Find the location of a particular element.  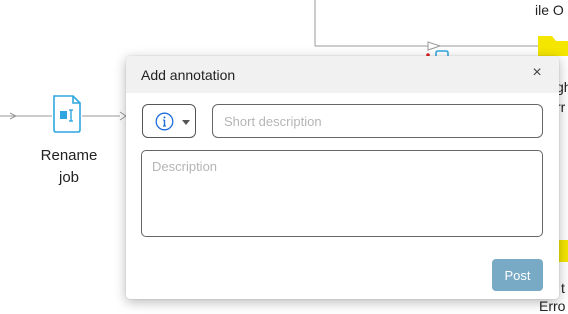

arrow-head-icon is located at coordinates (434, 46).